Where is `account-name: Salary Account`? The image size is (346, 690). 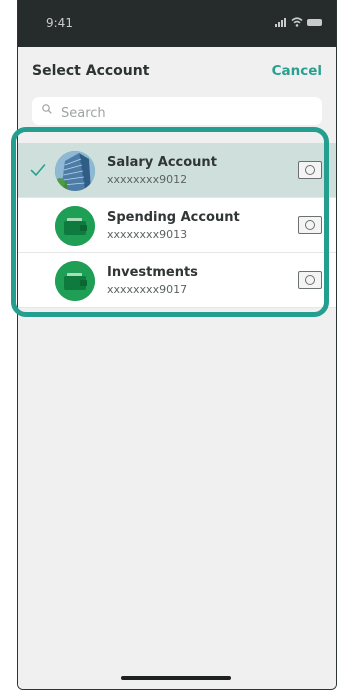 account-name: Salary Account is located at coordinates (162, 162).